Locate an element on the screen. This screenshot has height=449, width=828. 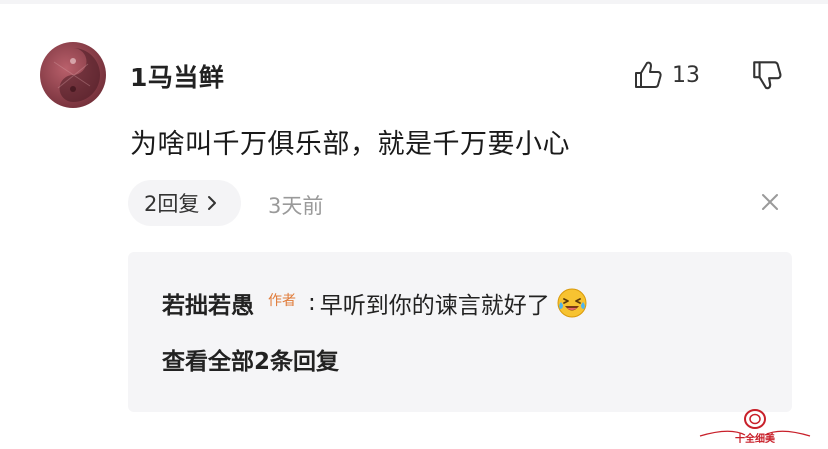
thumb-down-icon is located at coordinates (767, 75).